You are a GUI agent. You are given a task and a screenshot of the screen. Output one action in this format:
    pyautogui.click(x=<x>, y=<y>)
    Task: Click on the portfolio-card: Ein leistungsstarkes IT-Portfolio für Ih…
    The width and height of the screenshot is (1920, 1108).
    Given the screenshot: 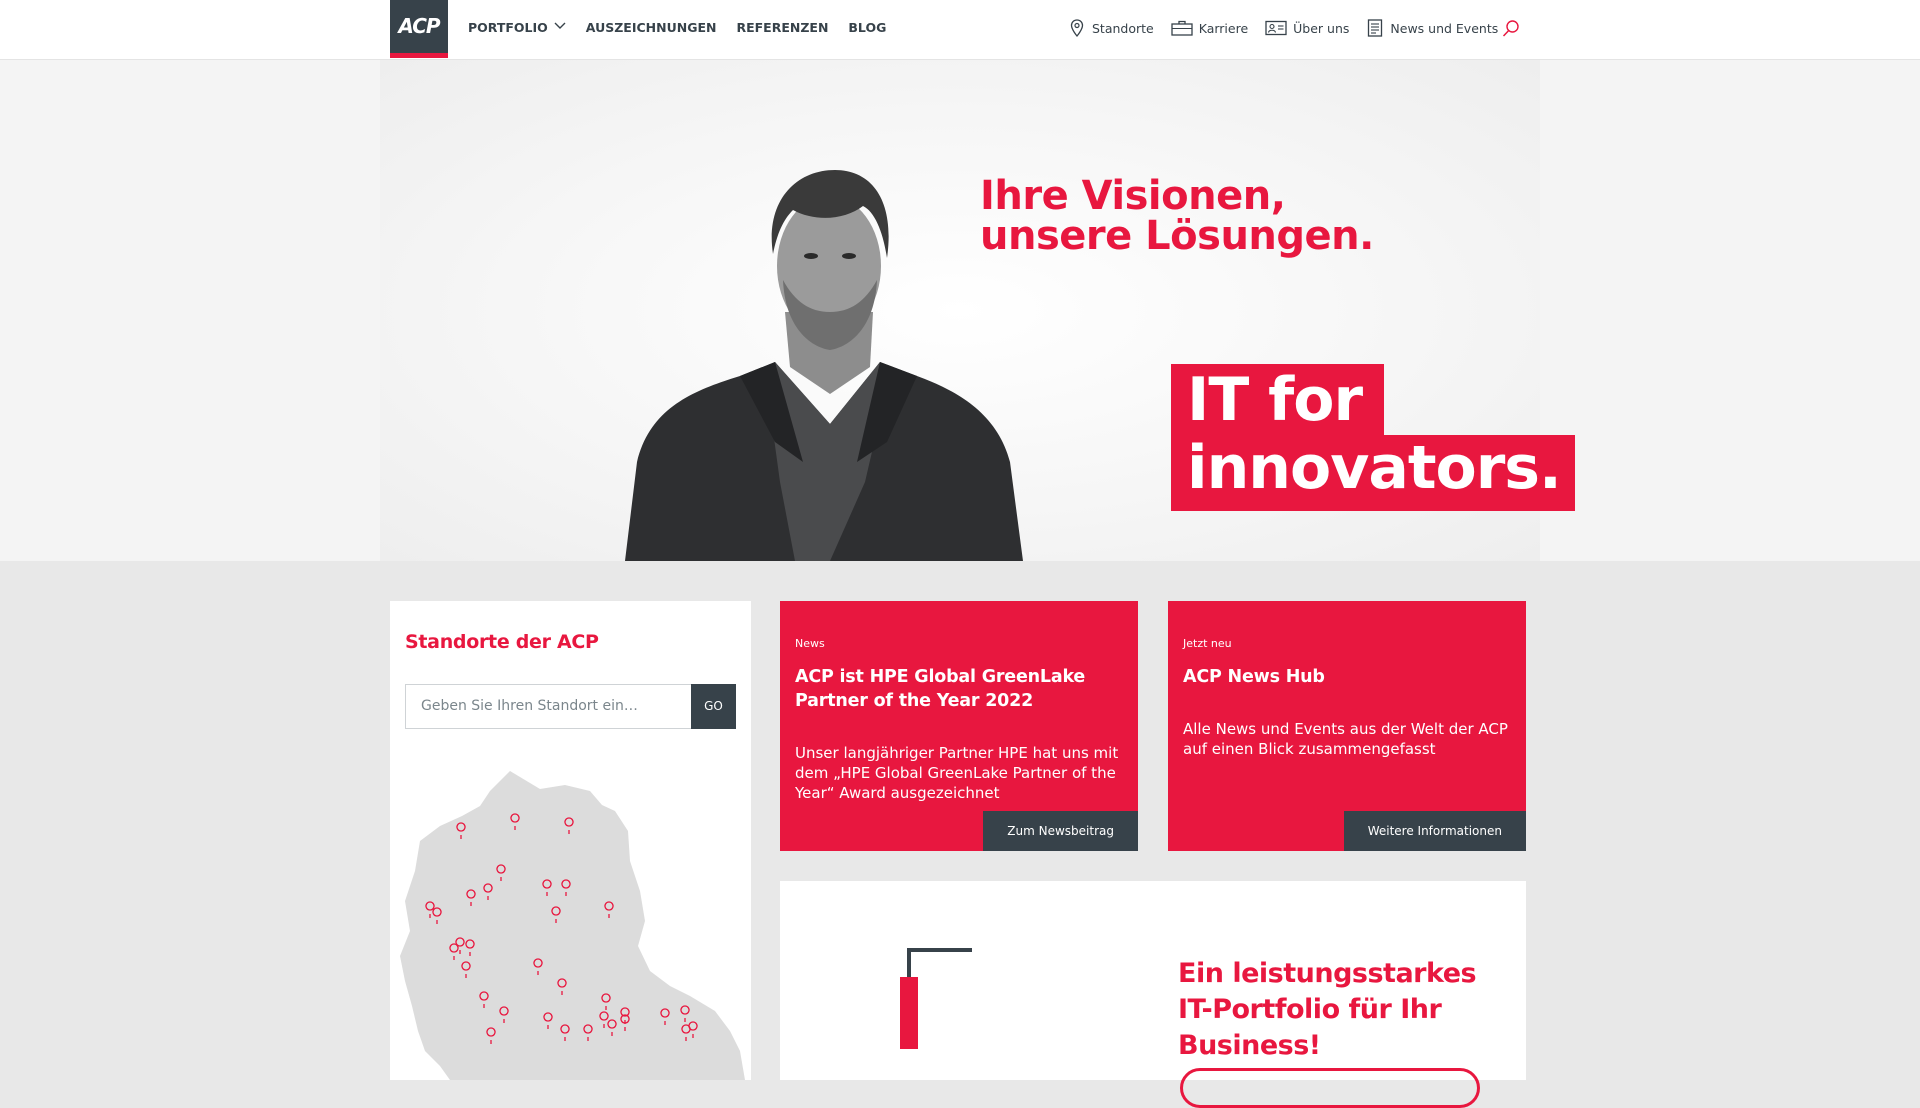 What is the action you would take?
    pyautogui.click(x=1153, y=994)
    